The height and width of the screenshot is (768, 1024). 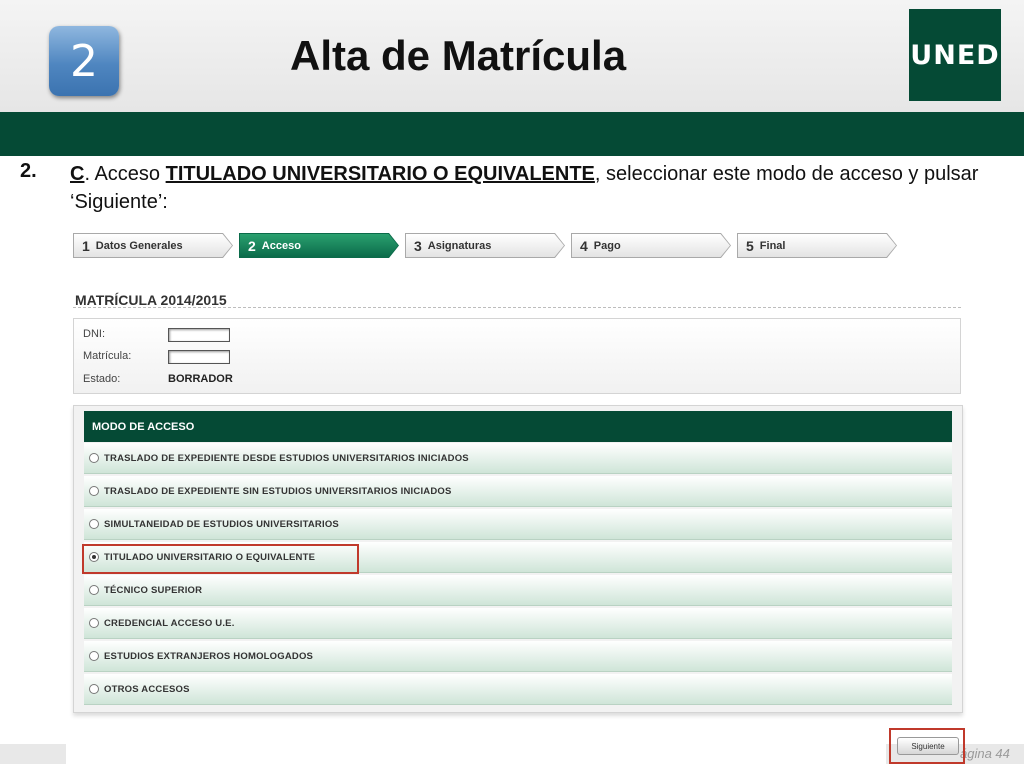 What do you see at coordinates (985, 753) in the screenshot?
I see `page-number: ágina 44` at bounding box center [985, 753].